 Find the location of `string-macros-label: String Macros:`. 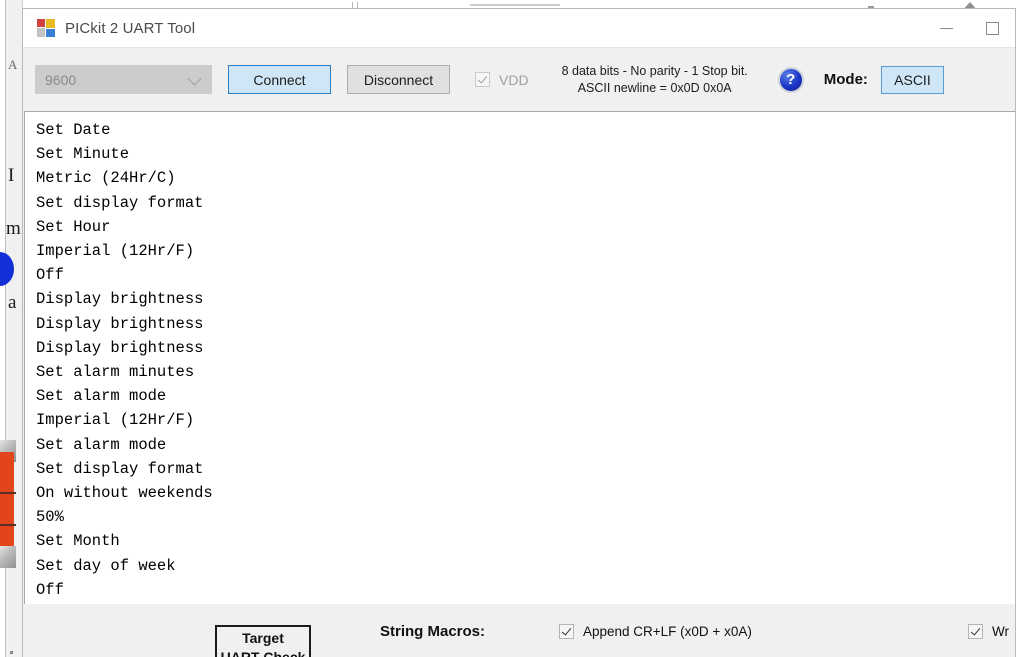

string-macros-label: String Macros: is located at coordinates (433, 631).